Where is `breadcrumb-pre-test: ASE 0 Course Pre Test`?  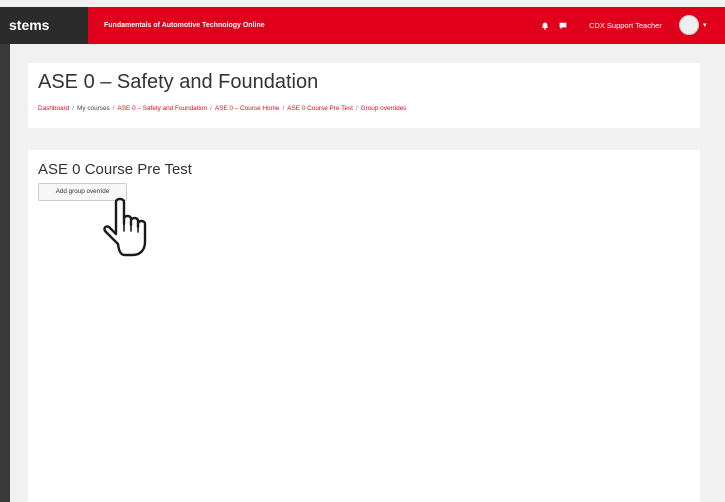 breadcrumb-pre-test: ASE 0 Course Pre Test is located at coordinates (320, 108).